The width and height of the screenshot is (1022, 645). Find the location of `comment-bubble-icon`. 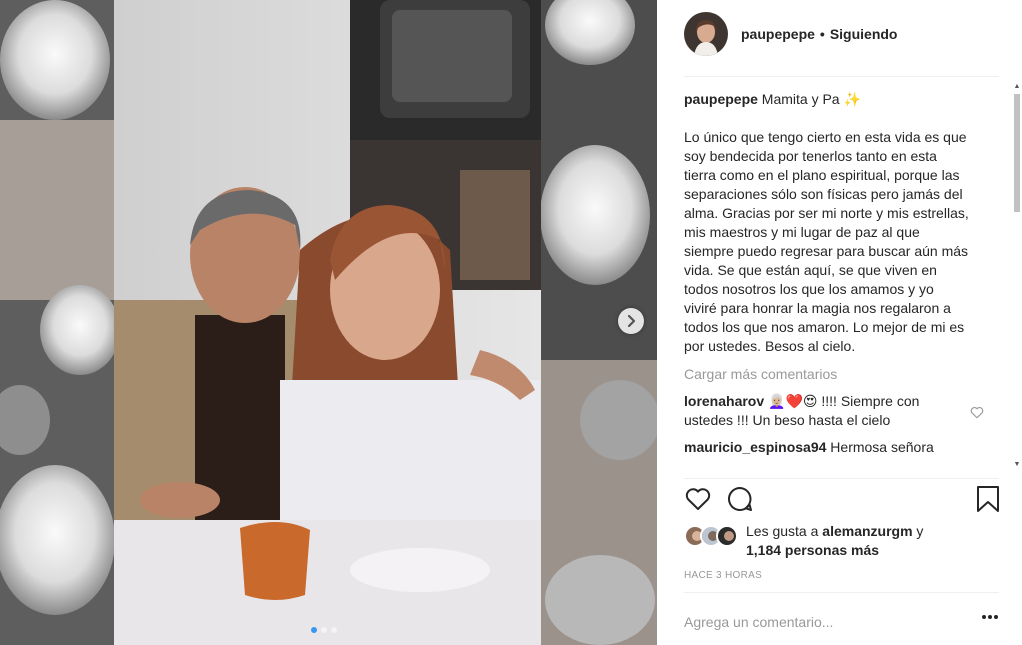

comment-bubble-icon is located at coordinates (740, 499).